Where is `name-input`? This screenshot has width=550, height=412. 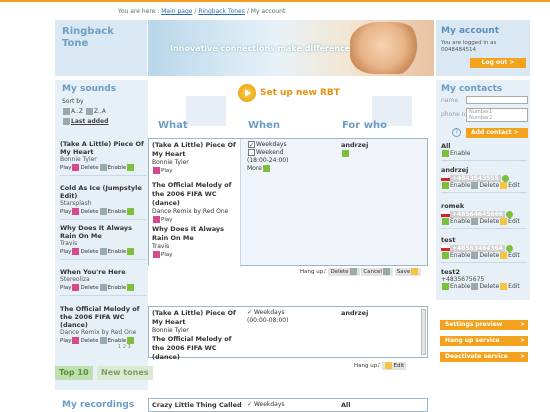
name-input is located at coordinates (497, 100).